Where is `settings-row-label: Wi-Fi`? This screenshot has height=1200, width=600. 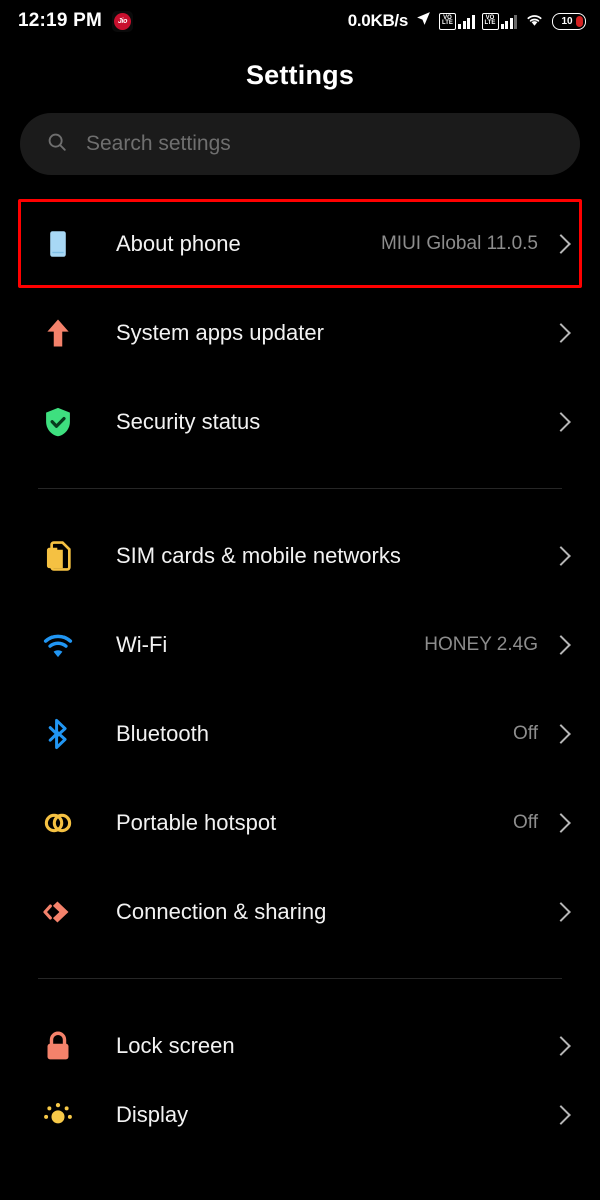
settings-row-label: Wi-Fi is located at coordinates (142, 644).